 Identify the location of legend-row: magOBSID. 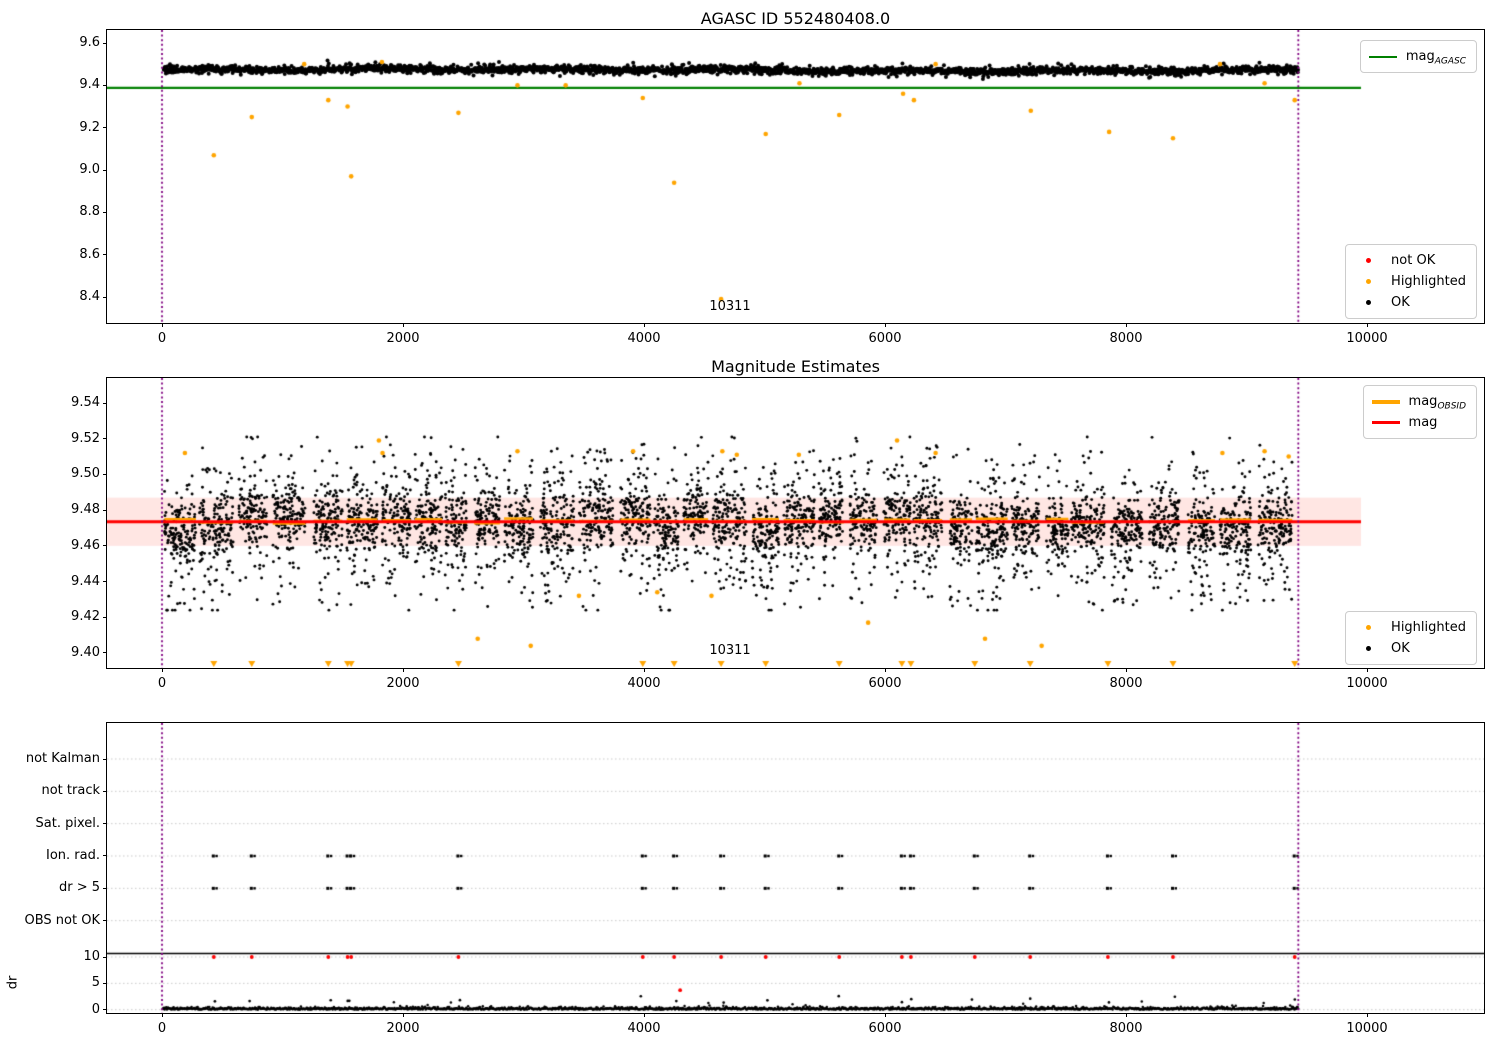
(1418, 401).